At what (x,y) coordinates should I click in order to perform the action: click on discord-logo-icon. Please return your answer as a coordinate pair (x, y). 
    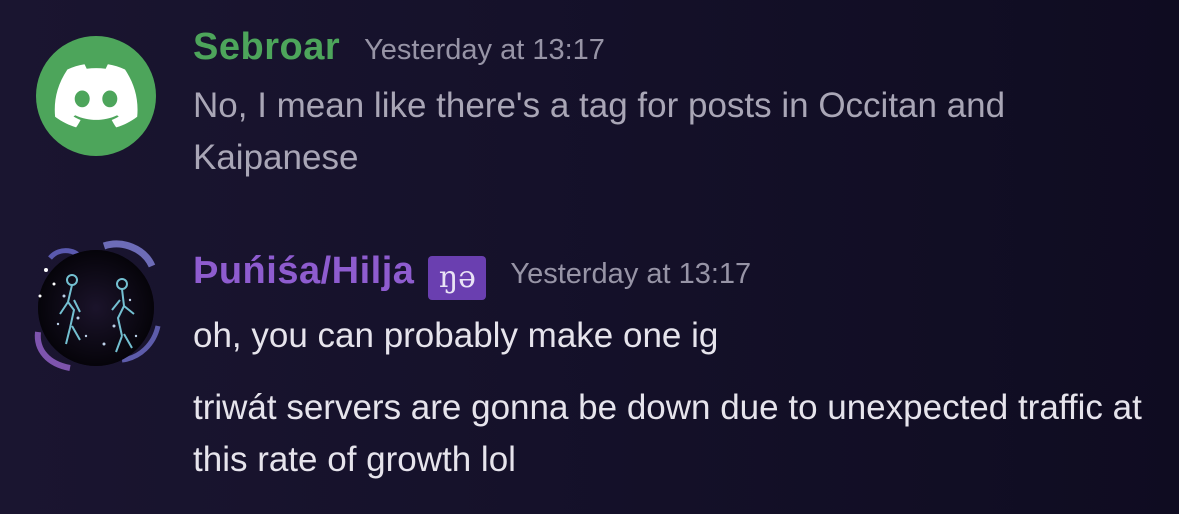
    Looking at the image, I should click on (96, 96).